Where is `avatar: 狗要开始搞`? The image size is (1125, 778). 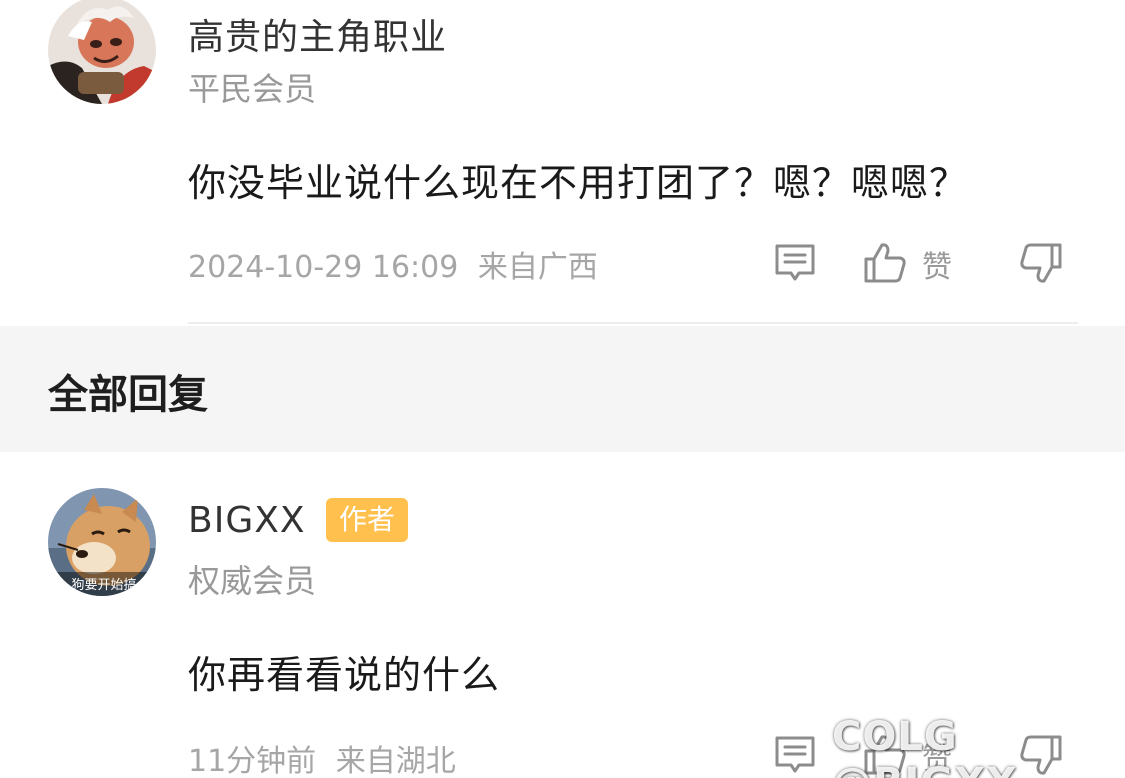
avatar: 狗要开始搞 is located at coordinates (102, 542).